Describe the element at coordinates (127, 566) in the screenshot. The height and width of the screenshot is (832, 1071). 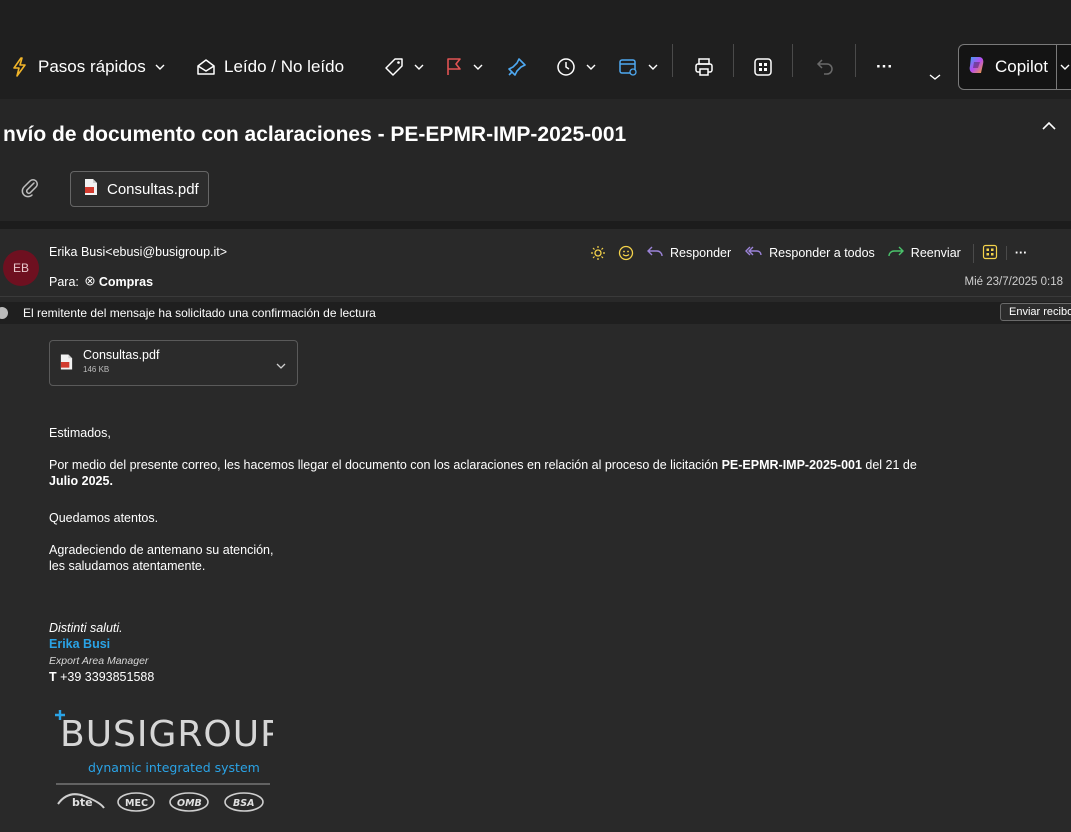
I see `thanks-line-2: les saludamos atentamente.` at that location.